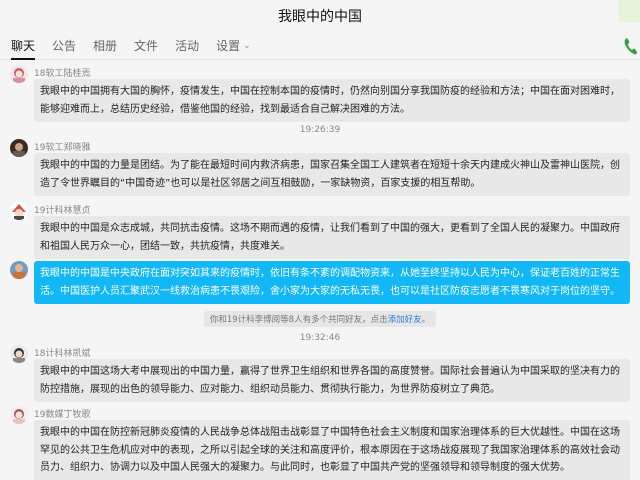 Image resolution: width=640 pixels, height=480 pixels. Describe the element at coordinates (247, 45) in the screenshot. I see `chevron-down-icon: ⌄` at that location.